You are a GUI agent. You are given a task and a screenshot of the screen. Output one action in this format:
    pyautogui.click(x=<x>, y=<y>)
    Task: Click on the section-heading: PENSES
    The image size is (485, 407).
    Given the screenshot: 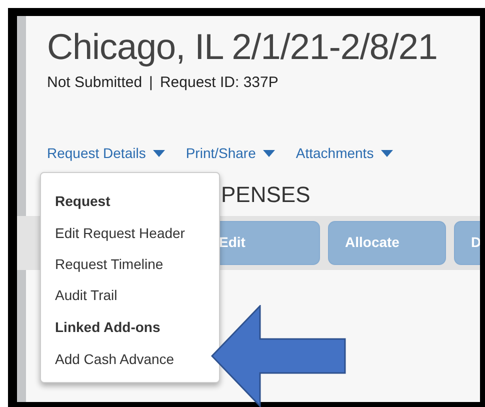 What is the action you would take?
    pyautogui.click(x=266, y=195)
    